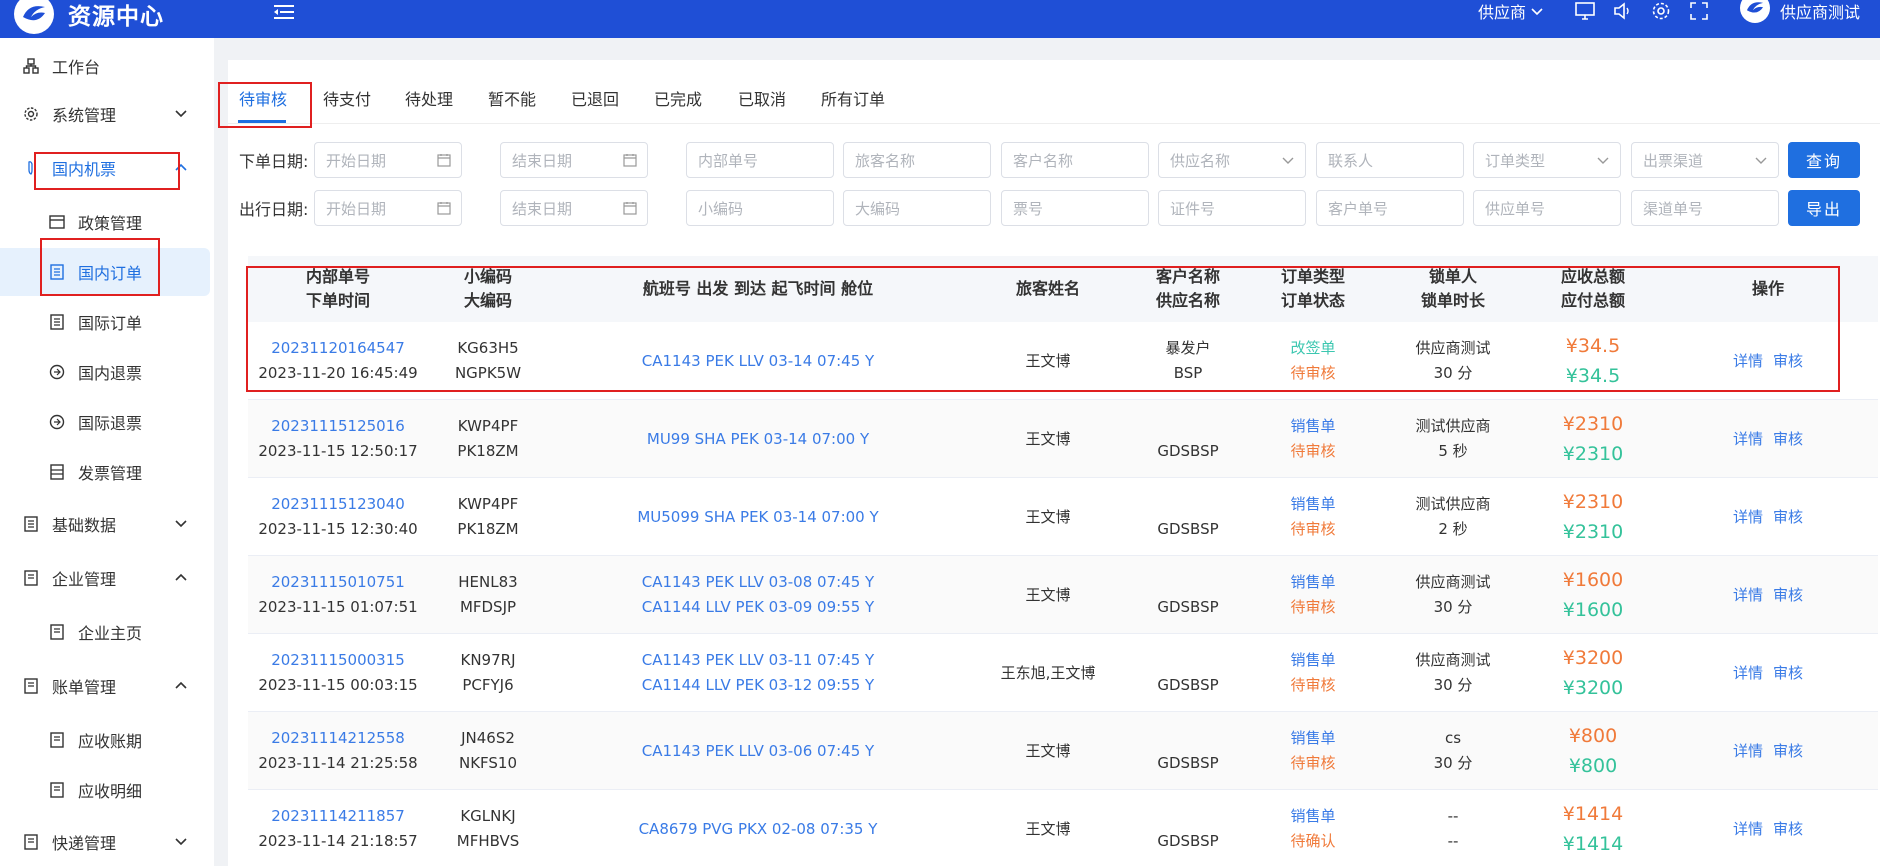 The image size is (1880, 866). Describe the element at coordinates (1048, 594) in the screenshot. I see `passenger-name: 王文博` at that location.